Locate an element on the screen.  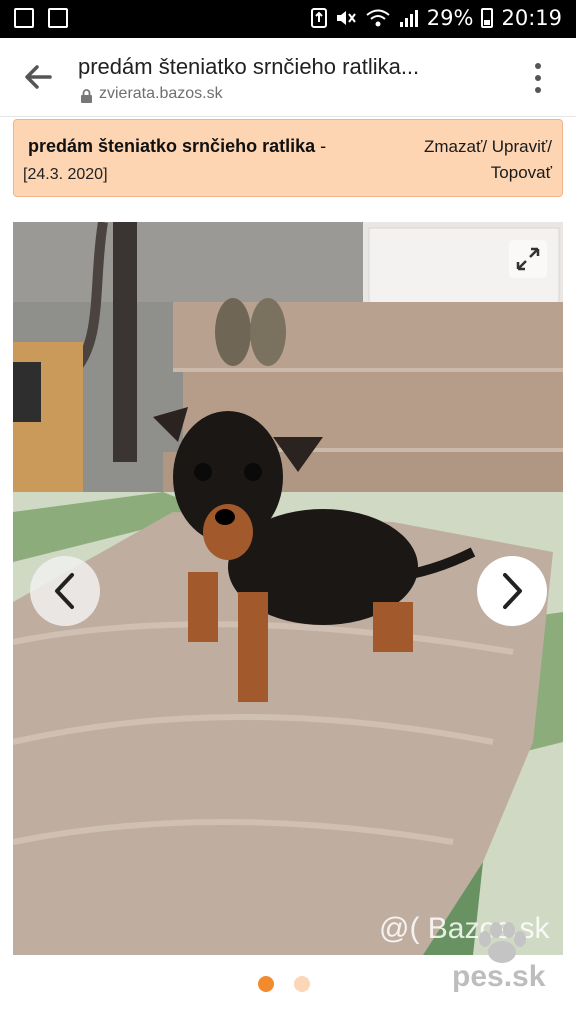
listing-title: predám šteniatko srnčieho ratlika - is located at coordinates (177, 146).